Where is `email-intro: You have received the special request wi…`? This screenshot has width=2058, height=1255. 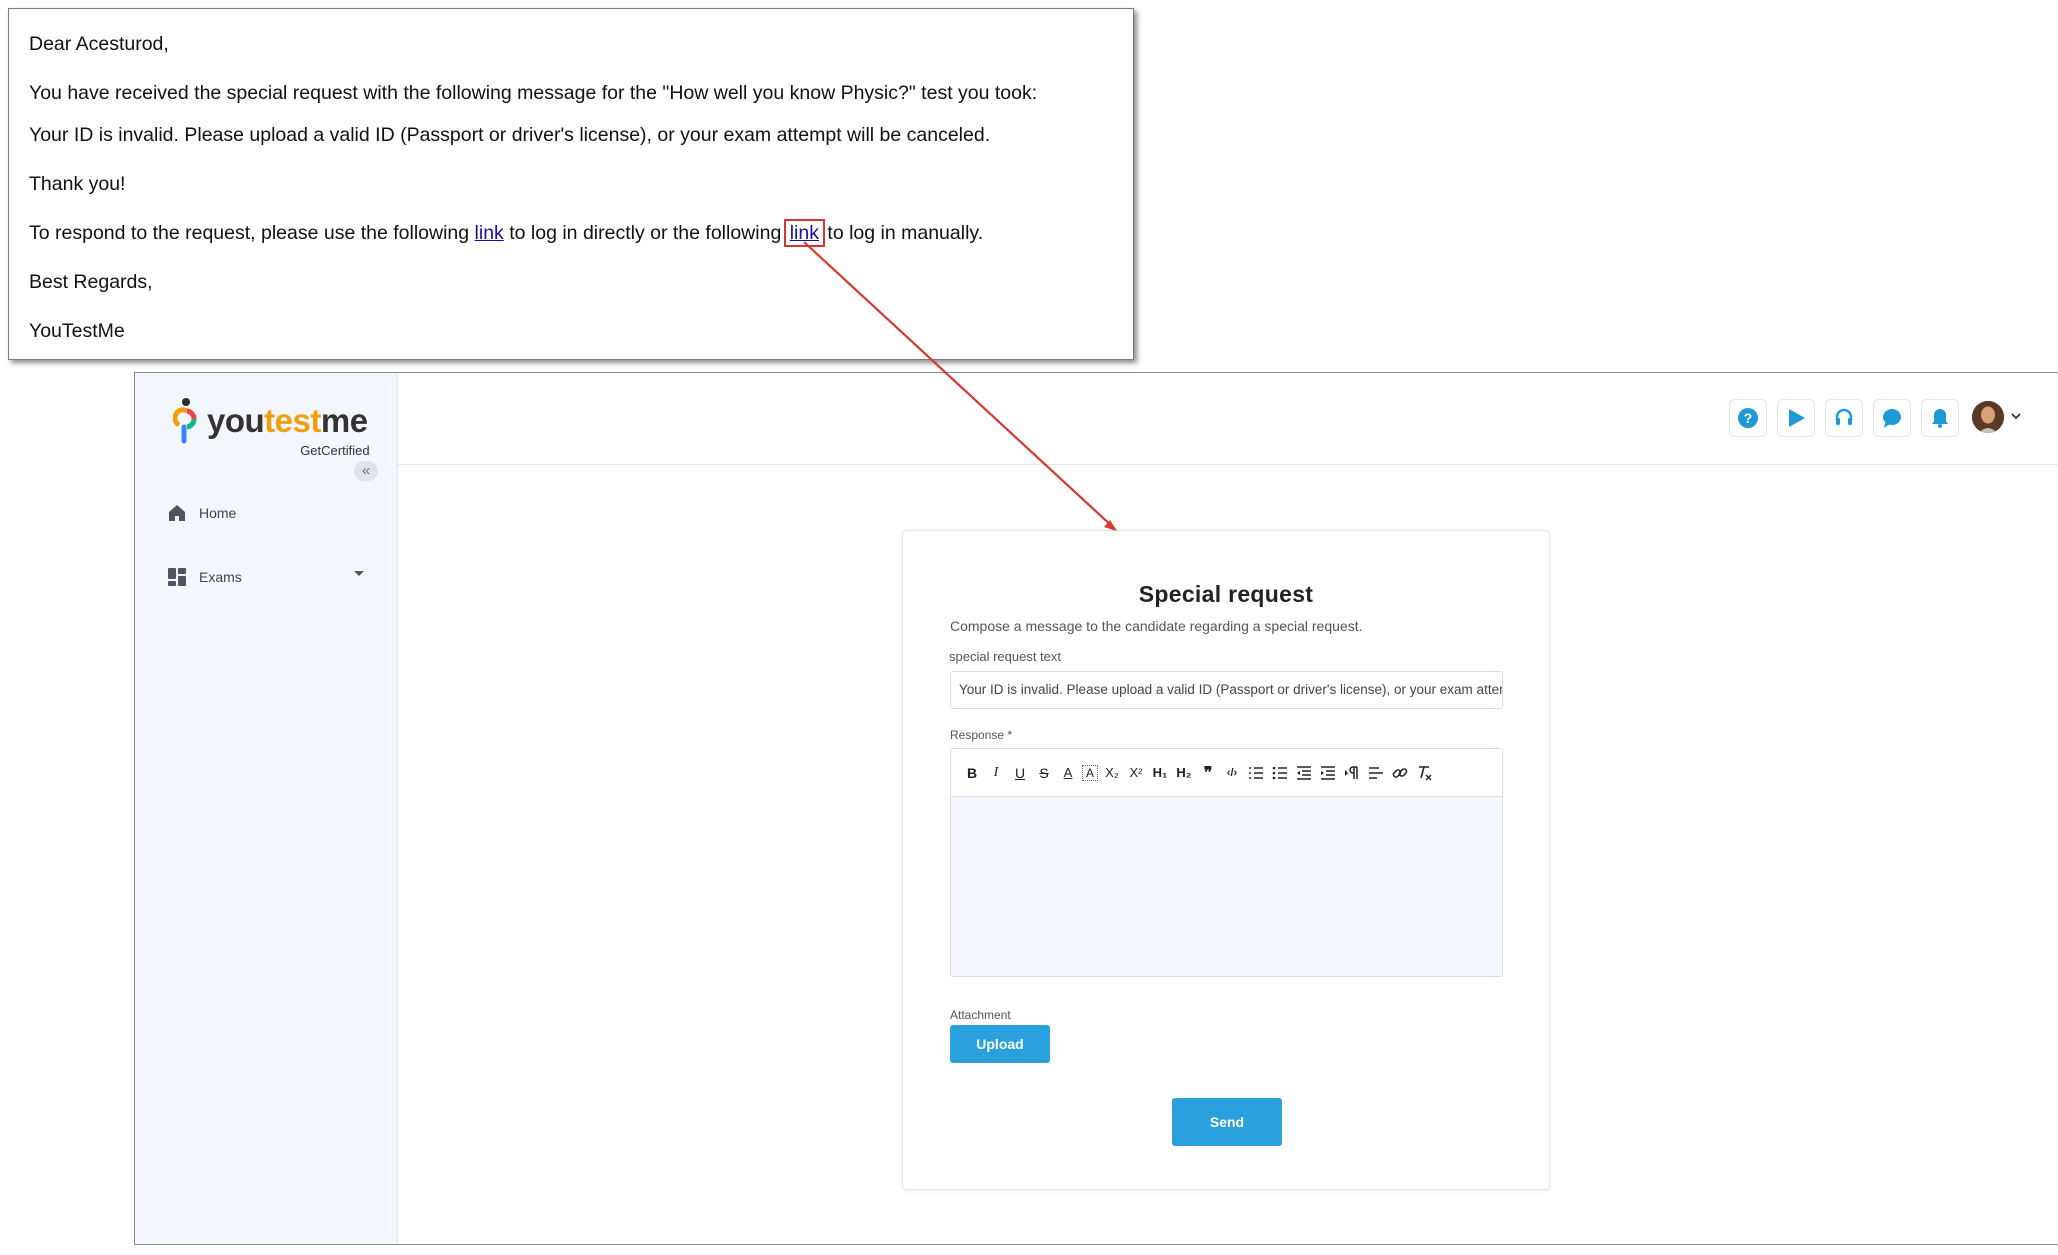
email-intro: You have received the special request wi… is located at coordinates (533, 93).